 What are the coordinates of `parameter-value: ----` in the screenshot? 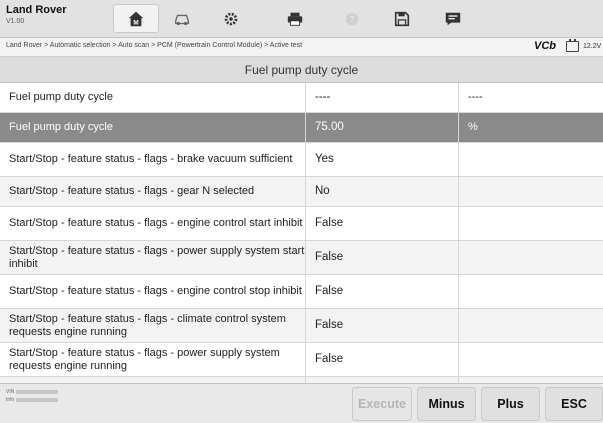 It's located at (381, 97).